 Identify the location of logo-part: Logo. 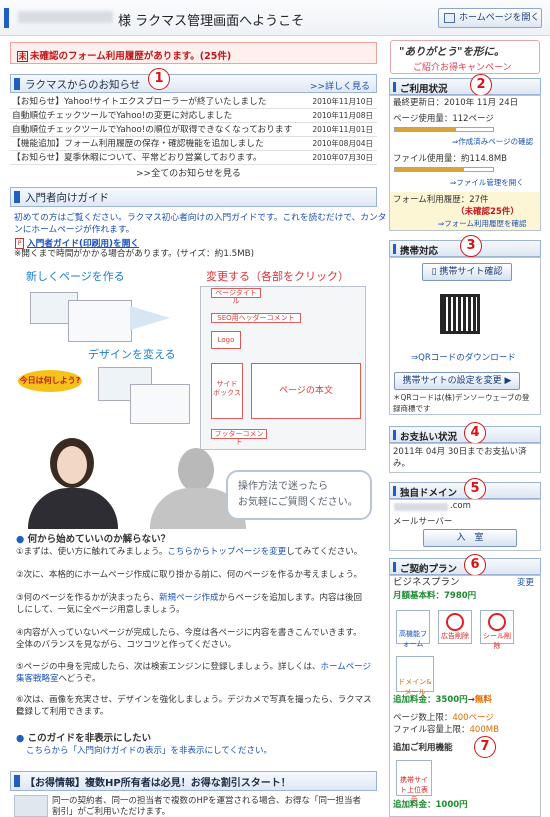
(226, 340).